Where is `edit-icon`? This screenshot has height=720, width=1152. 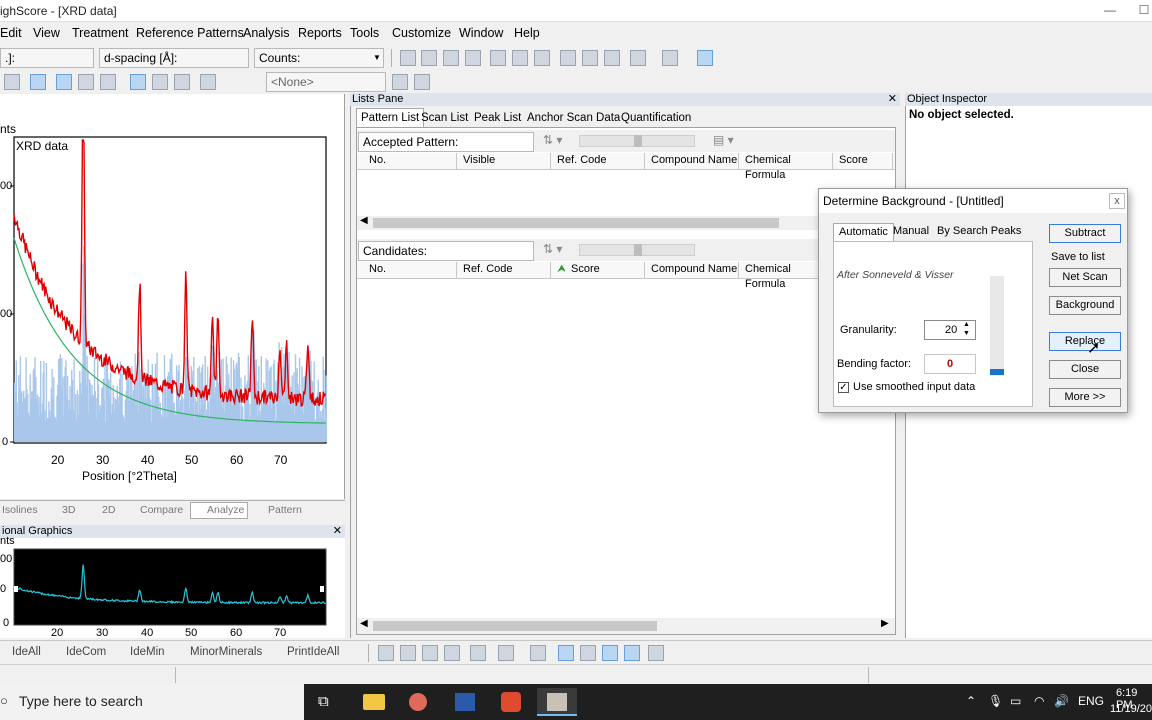
edit-icon is located at coordinates (429, 58).